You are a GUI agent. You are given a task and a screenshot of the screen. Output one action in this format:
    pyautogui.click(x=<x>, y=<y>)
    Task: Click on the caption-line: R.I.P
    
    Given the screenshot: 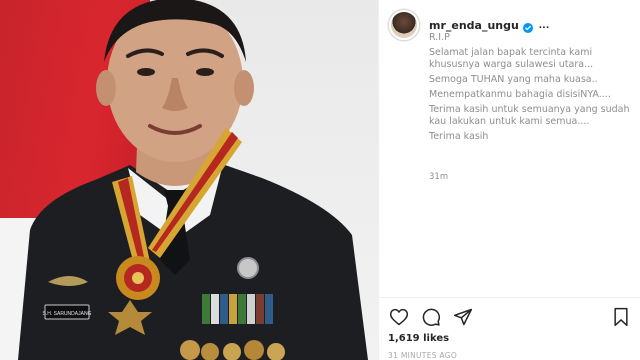 What is the action you would take?
    pyautogui.click(x=439, y=37)
    